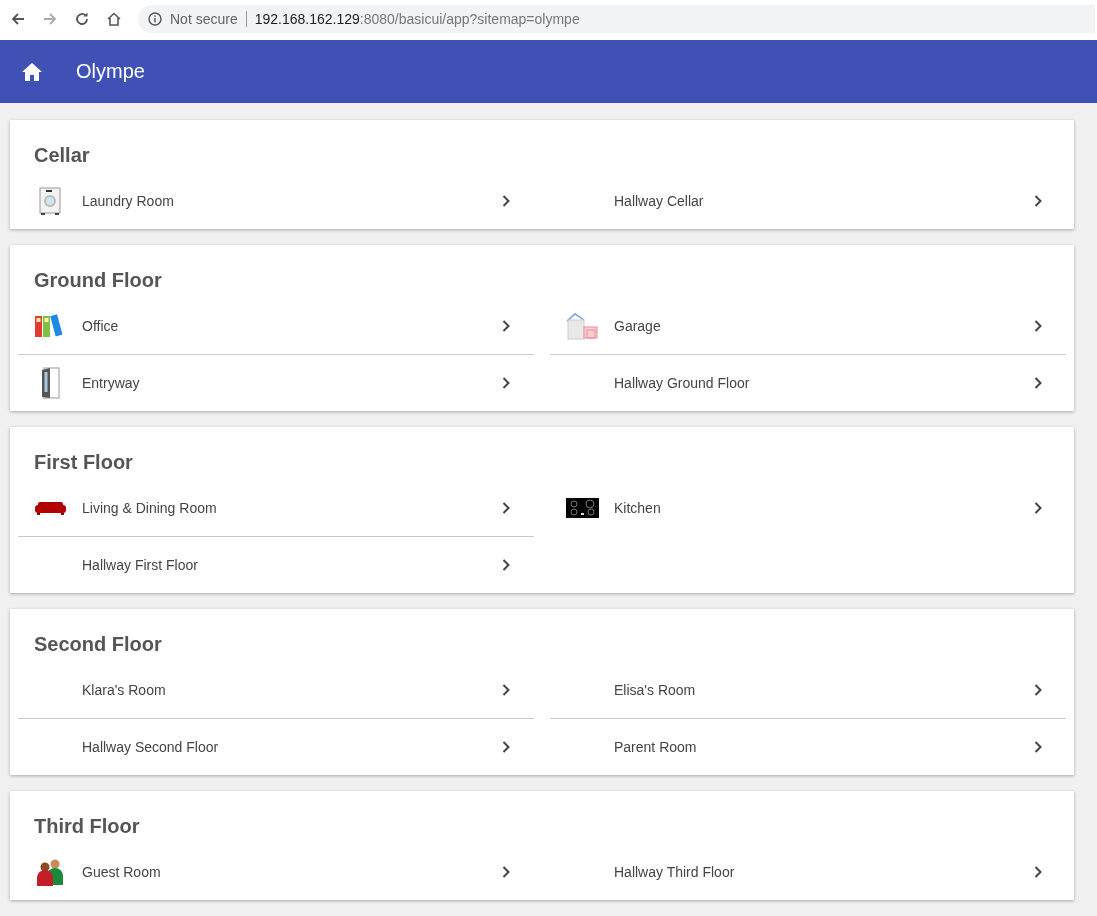 Image resolution: width=1097 pixels, height=916 pixels. Describe the element at coordinates (292, 565) in the screenshot. I see `room-link: Hallway First Floor` at that location.